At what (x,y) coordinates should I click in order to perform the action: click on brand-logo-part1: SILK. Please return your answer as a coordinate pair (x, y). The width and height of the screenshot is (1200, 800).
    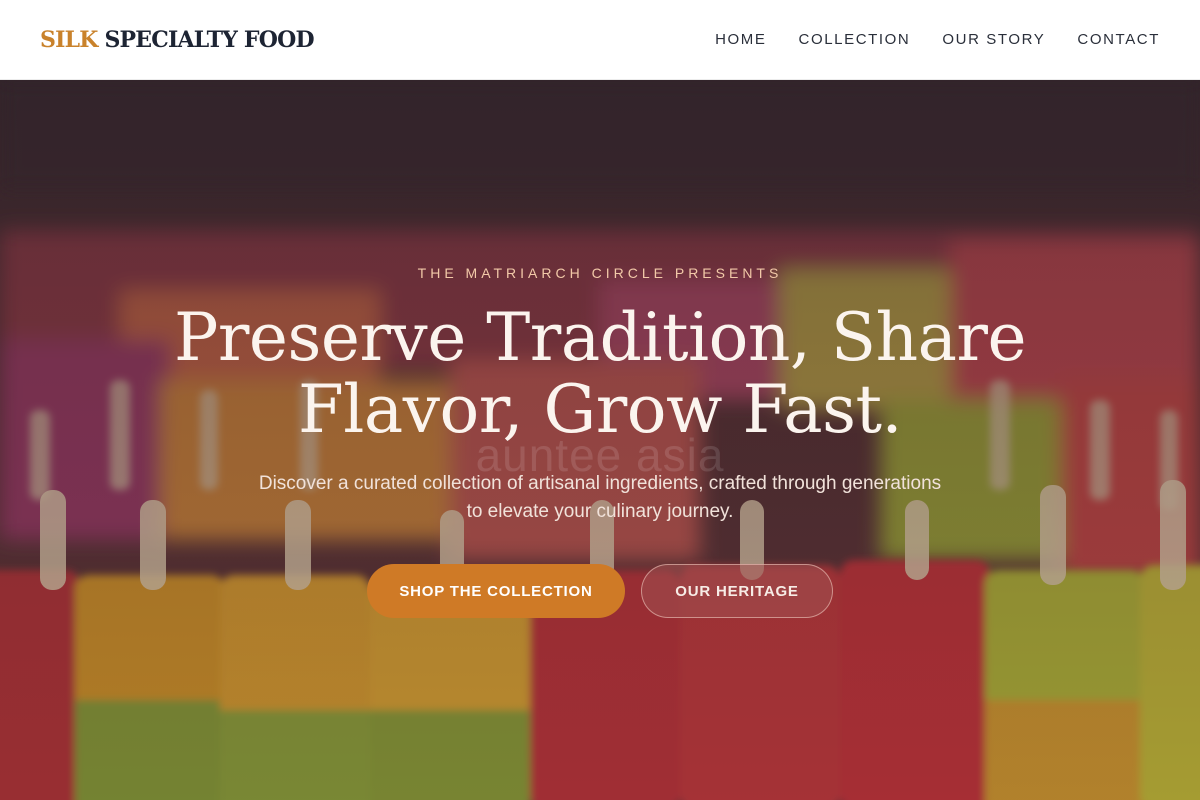
    Looking at the image, I should click on (69, 39).